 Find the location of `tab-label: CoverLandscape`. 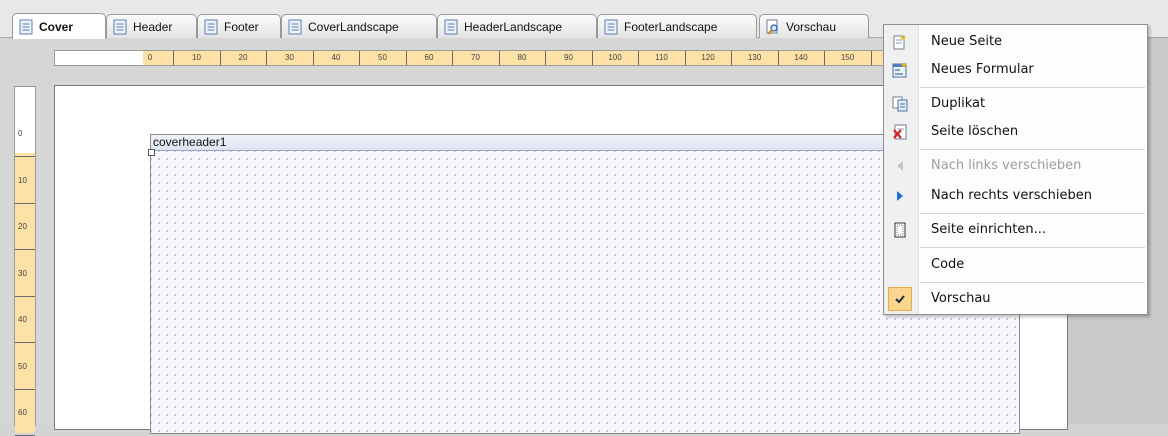

tab-label: CoverLandscape is located at coordinates (353, 26).